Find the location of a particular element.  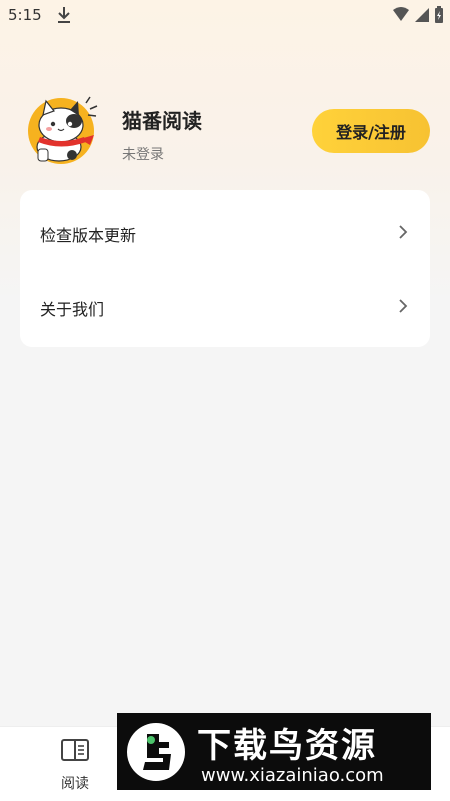

tab-read-label: 阅读 is located at coordinates (75, 784).